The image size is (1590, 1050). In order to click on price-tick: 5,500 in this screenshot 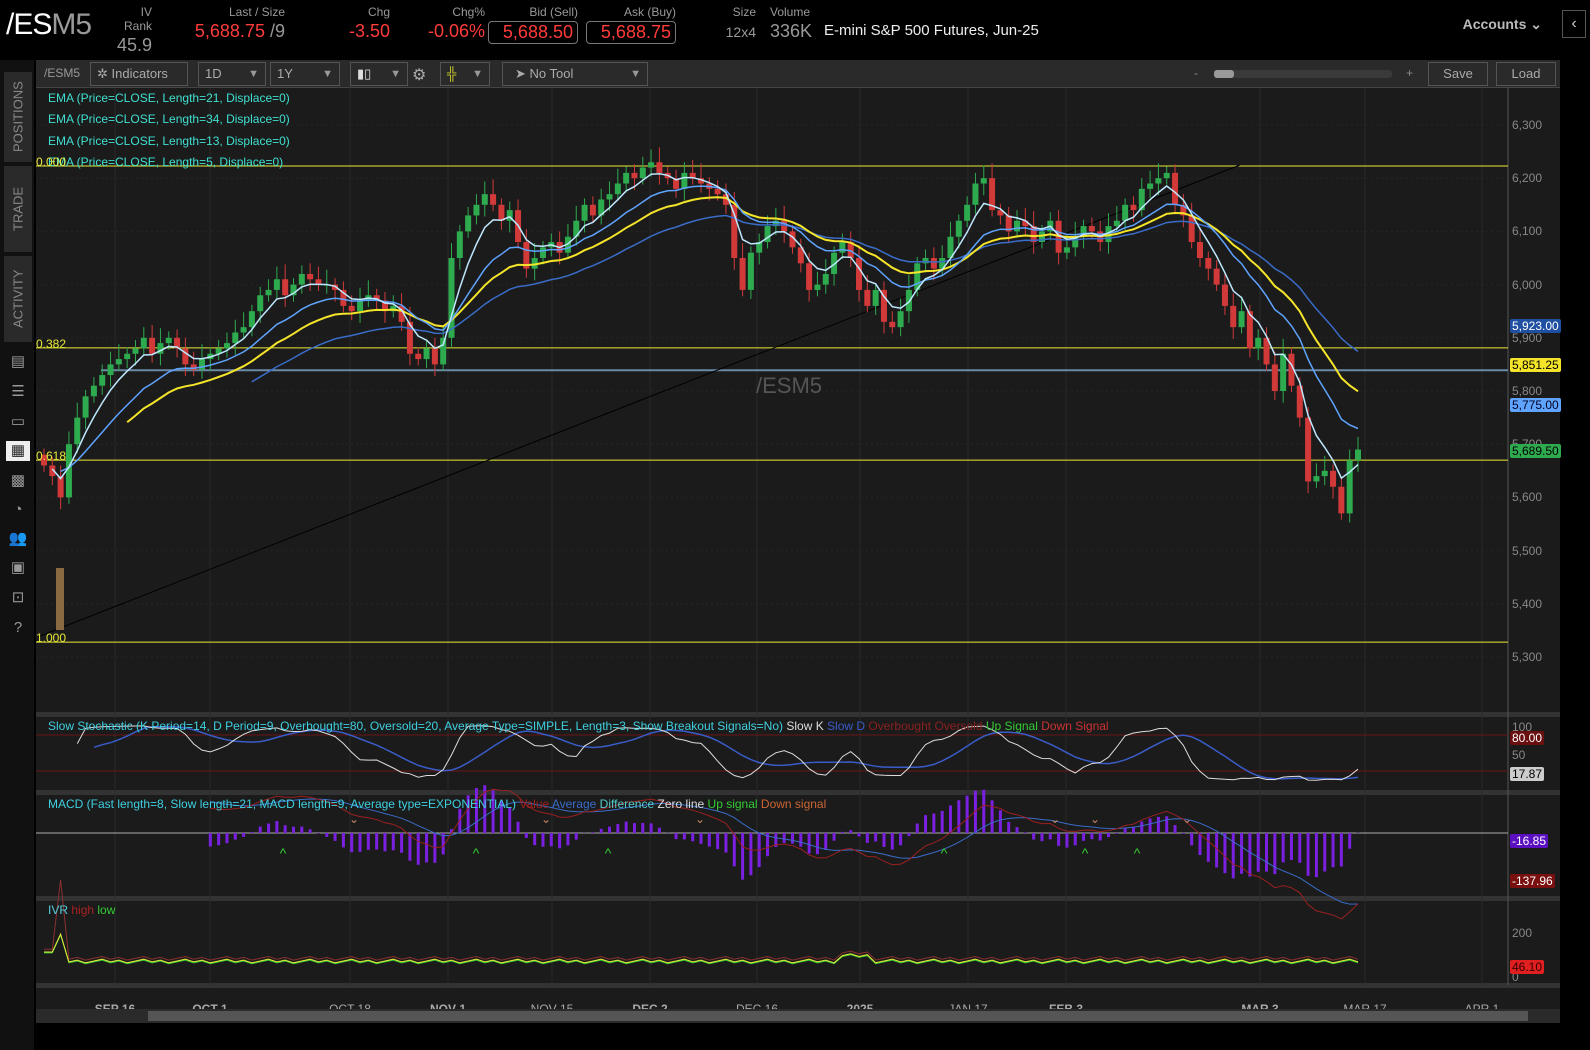, I will do `click(1527, 550)`.